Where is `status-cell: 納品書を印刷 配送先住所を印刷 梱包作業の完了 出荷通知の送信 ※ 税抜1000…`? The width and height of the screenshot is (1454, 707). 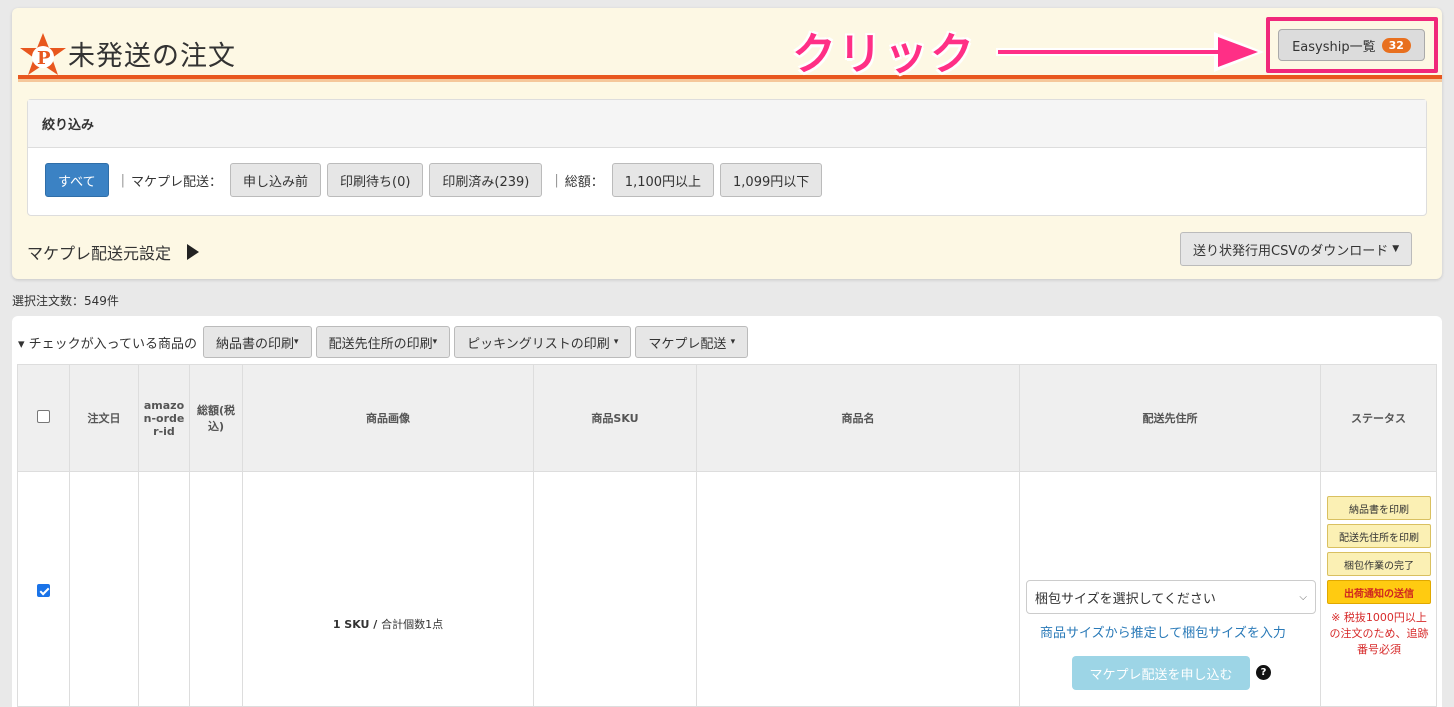
status-cell: 納品書を印刷 配送先住所を印刷 梱包作業の完了 出荷通知の送信 ※ 税抜1000… is located at coordinates (1378, 589).